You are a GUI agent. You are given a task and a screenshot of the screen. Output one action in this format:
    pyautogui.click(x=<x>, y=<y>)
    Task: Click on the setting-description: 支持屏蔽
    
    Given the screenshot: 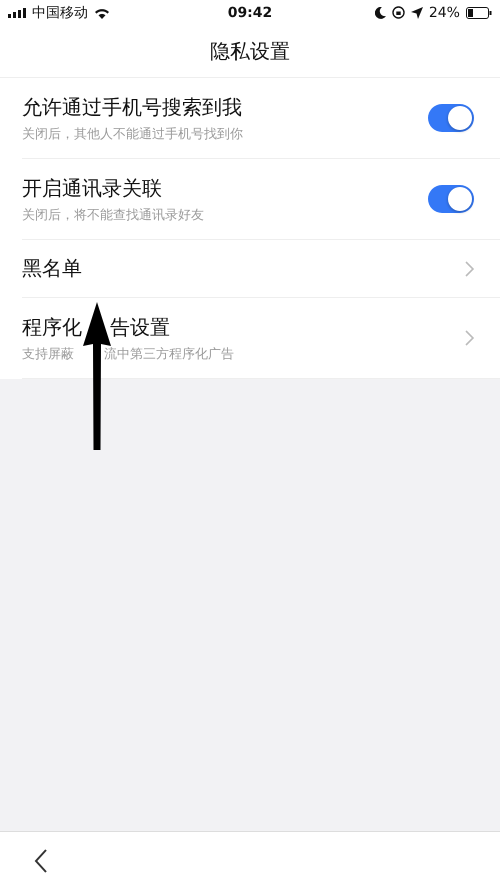 What is the action you would take?
    pyautogui.click(x=48, y=354)
    